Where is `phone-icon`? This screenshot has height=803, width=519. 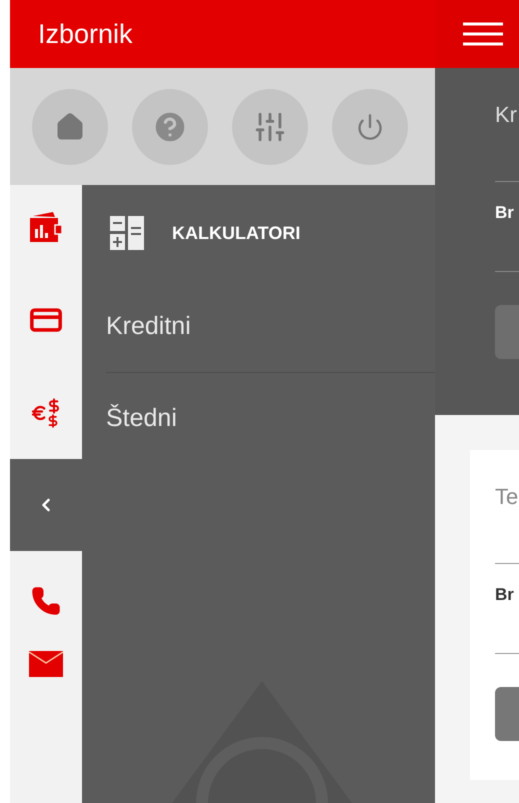
phone-icon is located at coordinates (46, 601).